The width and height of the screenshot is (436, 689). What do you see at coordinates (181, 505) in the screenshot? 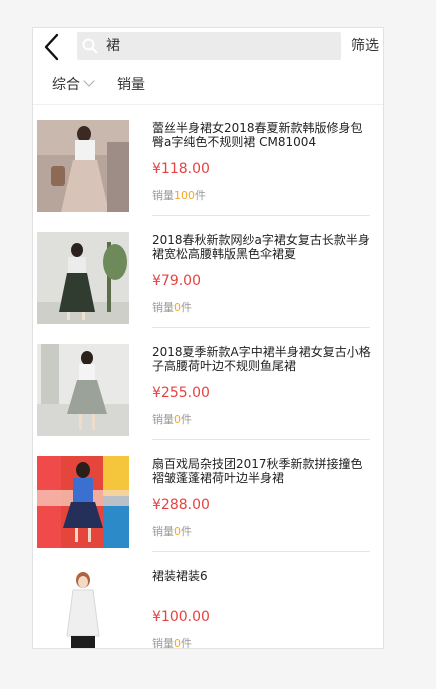
I see `product-price: ¥288.00` at bounding box center [181, 505].